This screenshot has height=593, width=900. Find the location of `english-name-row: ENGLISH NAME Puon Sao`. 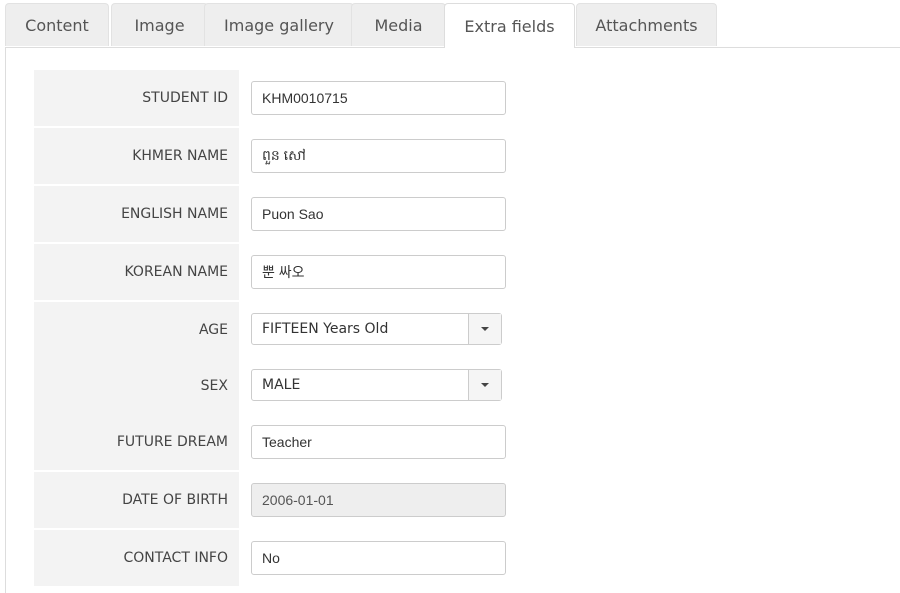

english-name-row: ENGLISH NAME Puon Sao is located at coordinates (270, 214).